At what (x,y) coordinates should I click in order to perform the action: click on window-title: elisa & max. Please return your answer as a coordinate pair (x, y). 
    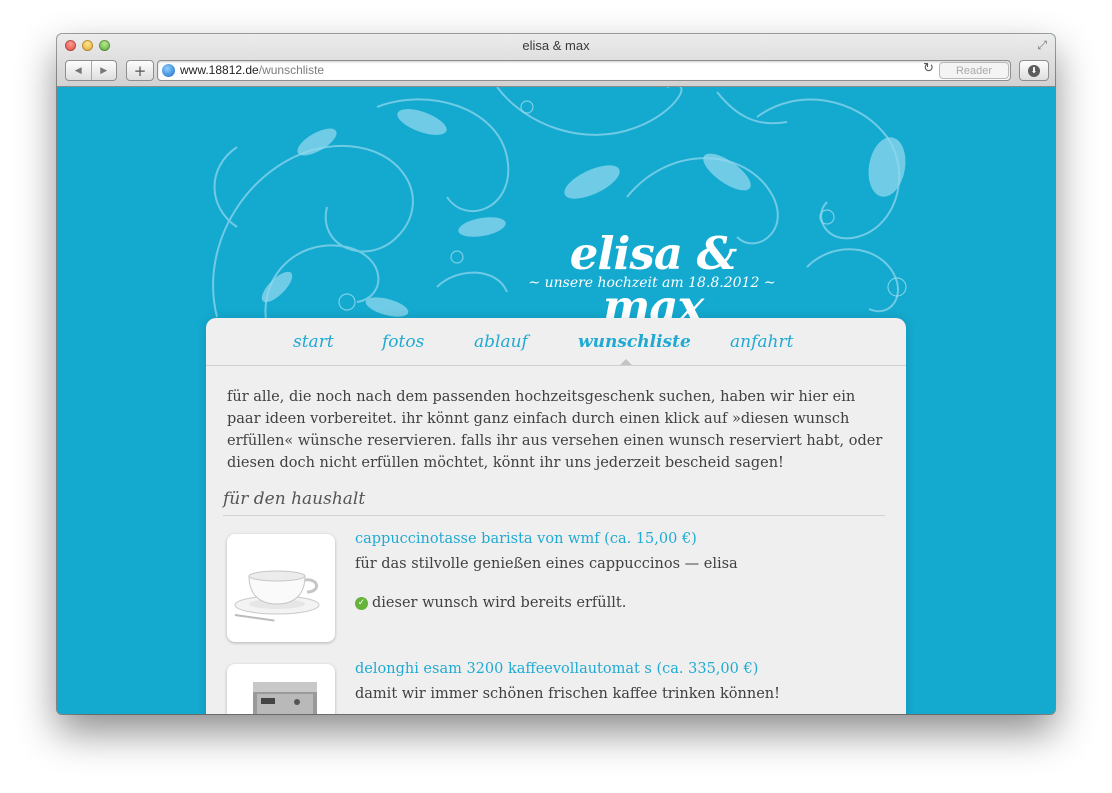
    Looking at the image, I should click on (556, 45).